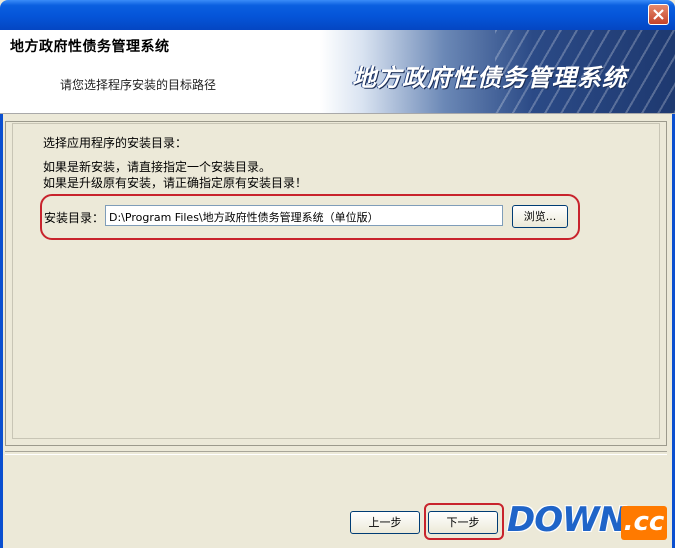  I want to click on install-directory-label: 安装目录：, so click(74, 218).